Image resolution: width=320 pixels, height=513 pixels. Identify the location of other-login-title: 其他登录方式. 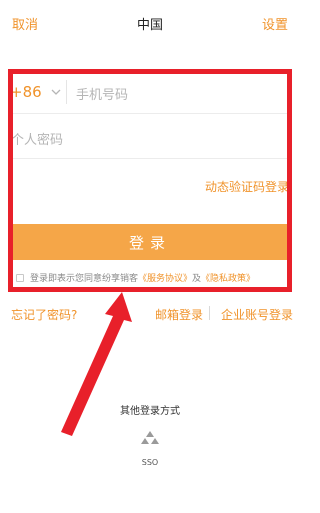
(150, 411).